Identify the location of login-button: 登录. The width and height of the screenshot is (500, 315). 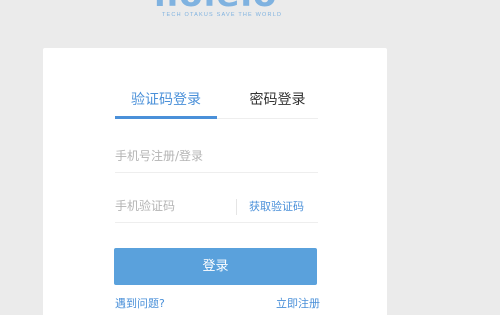
(215, 266).